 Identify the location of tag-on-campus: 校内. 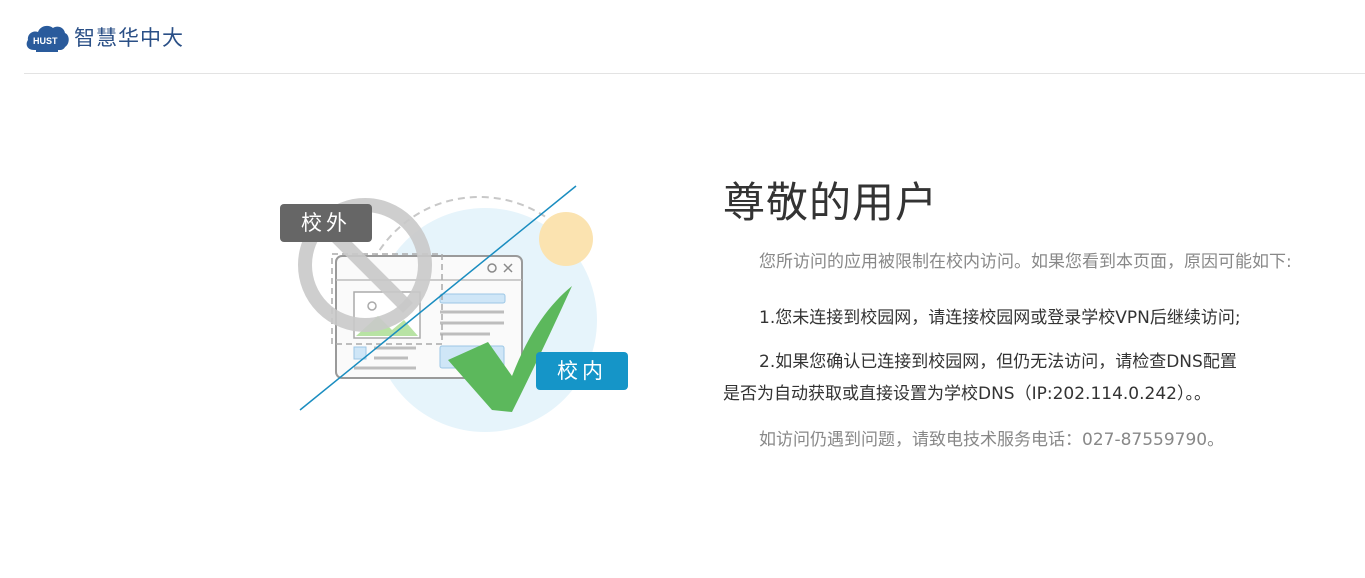
(582, 371).